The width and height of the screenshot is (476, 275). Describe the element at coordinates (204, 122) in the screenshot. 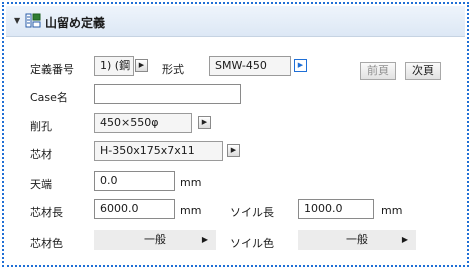

I see `hole-select-button: ▶` at that location.